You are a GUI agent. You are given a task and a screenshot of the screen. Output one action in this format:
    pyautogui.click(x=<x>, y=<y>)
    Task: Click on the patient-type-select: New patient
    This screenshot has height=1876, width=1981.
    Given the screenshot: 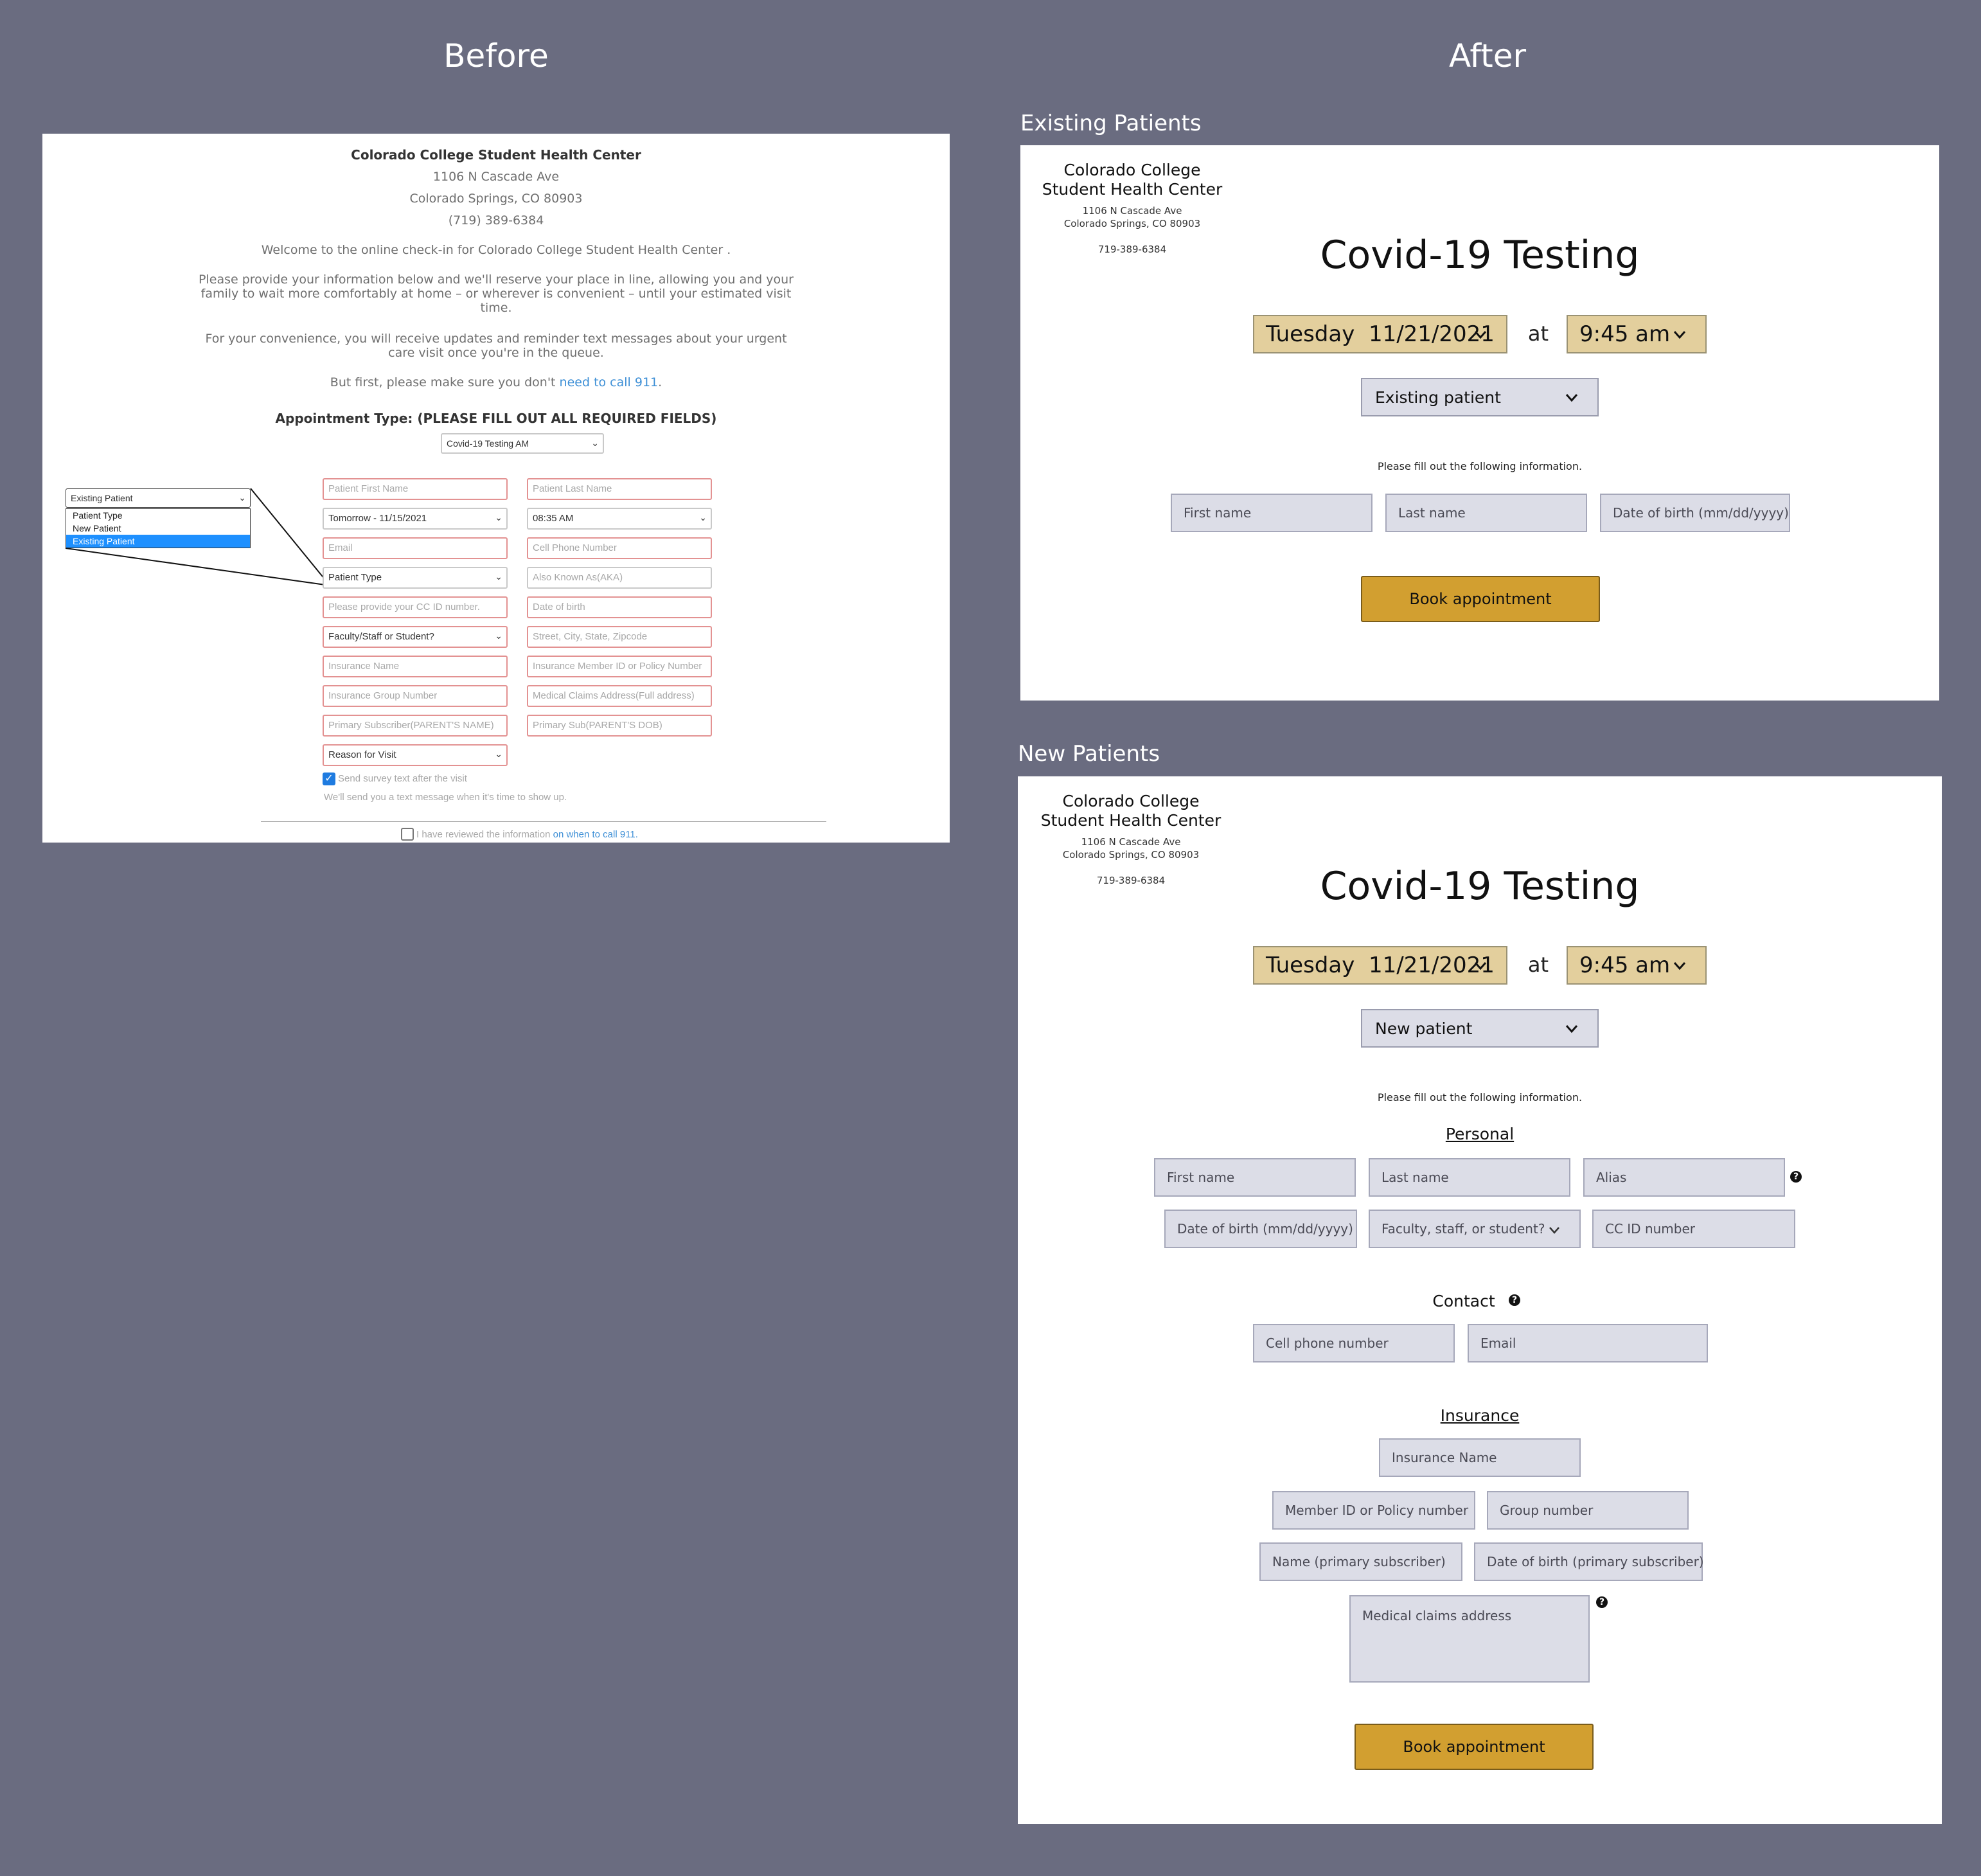 What is the action you would take?
    pyautogui.click(x=1480, y=1028)
    